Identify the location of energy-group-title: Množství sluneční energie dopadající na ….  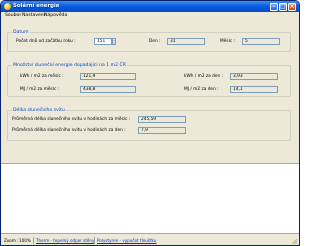
(69, 65).